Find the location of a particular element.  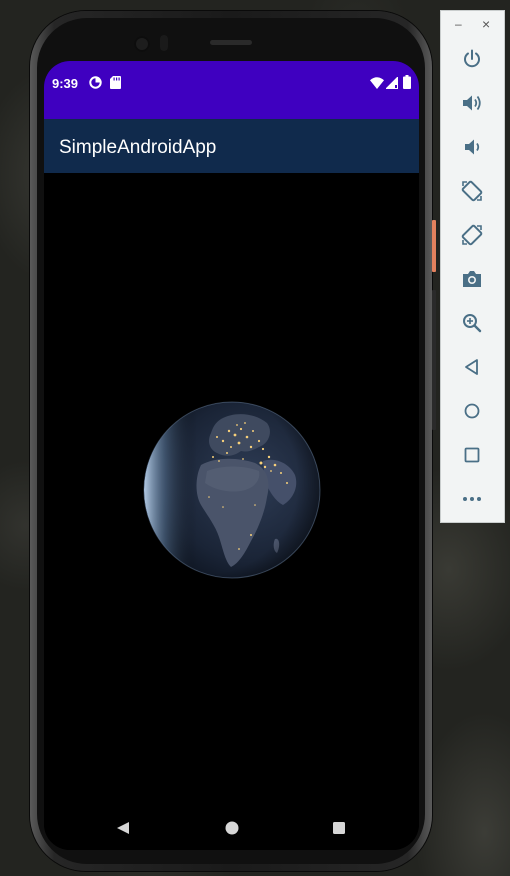

recents-icon is located at coordinates (339, 828).